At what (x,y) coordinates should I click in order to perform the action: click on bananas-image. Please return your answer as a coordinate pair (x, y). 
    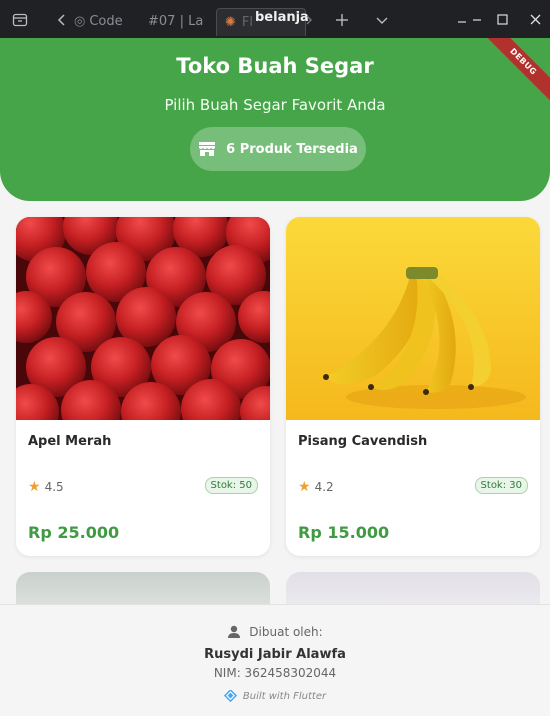
    Looking at the image, I should click on (413, 318).